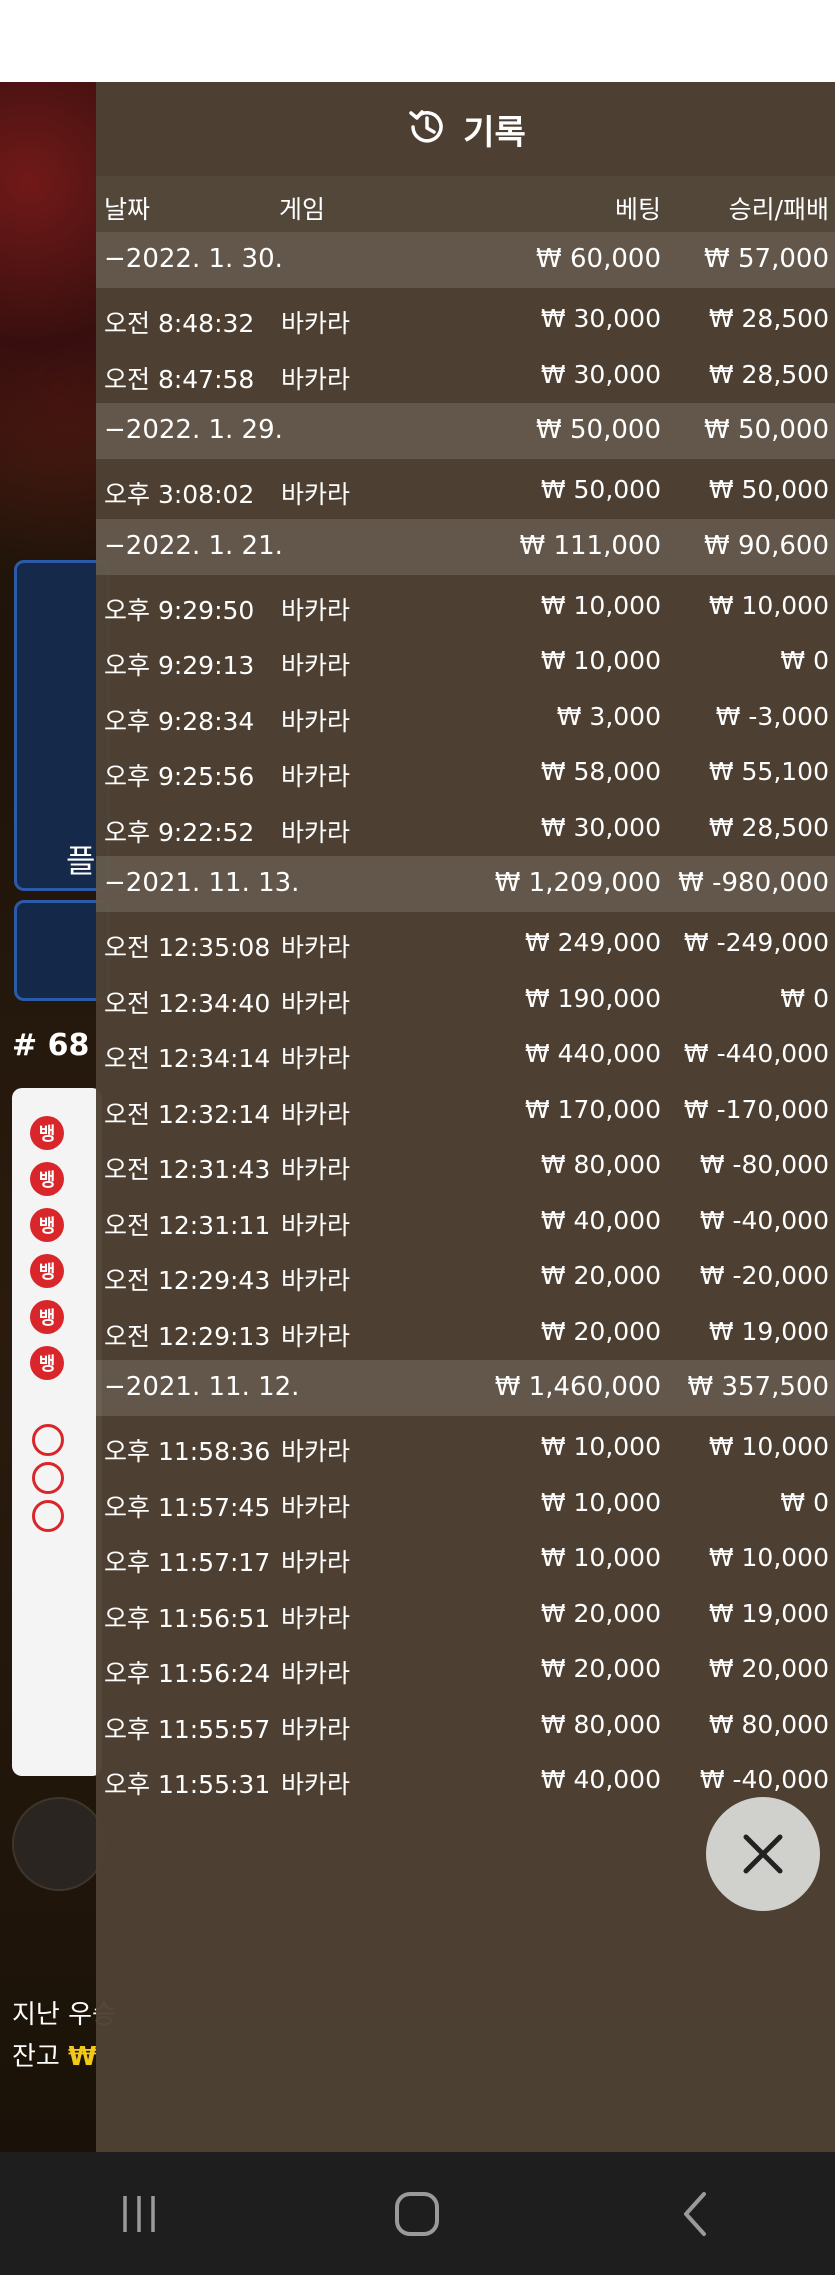  What do you see at coordinates (187, 1169) in the screenshot?
I see `row-time: 오전 12:31:43` at bounding box center [187, 1169].